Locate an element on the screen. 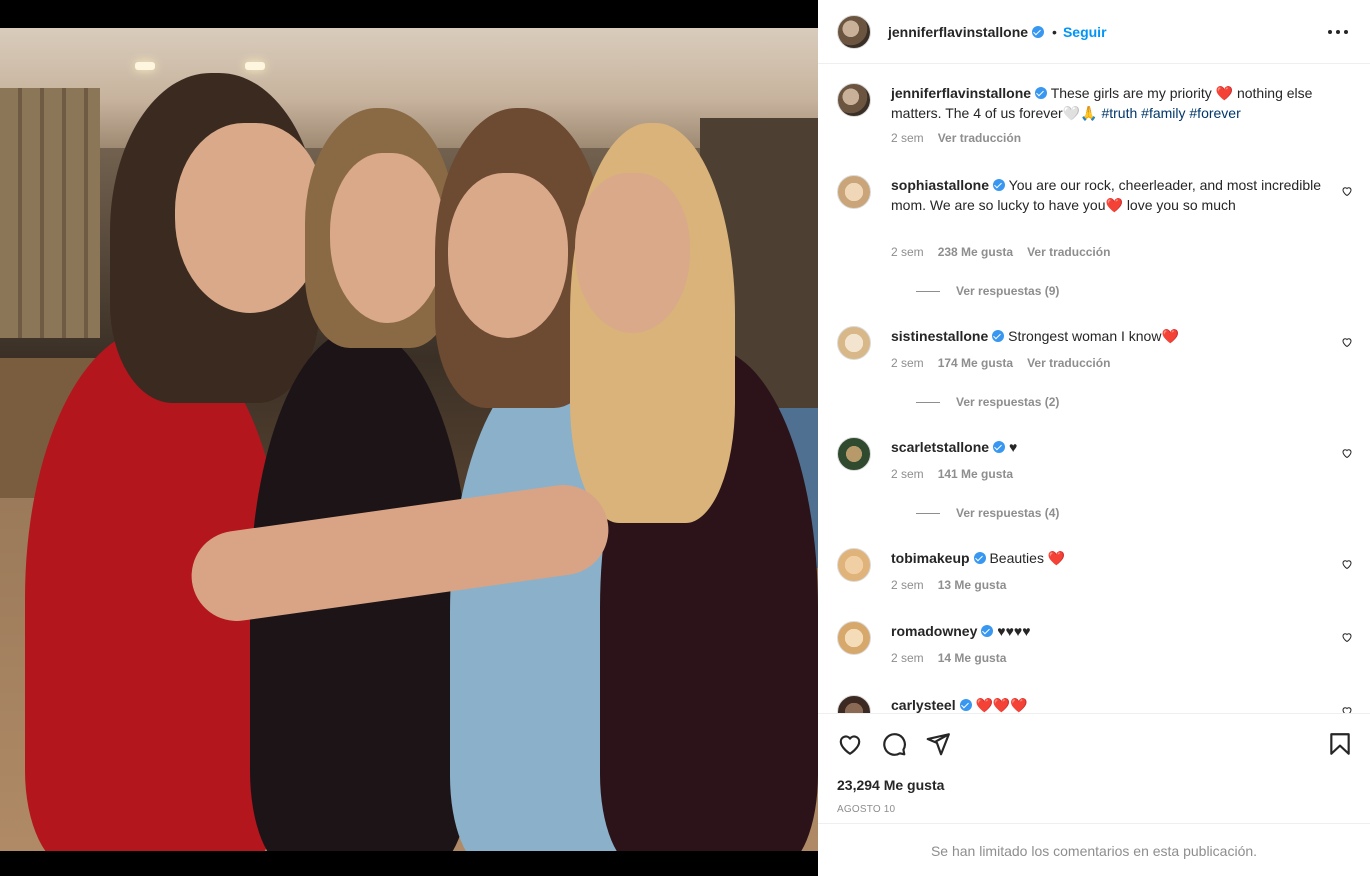 The width and height of the screenshot is (1370, 876). view-replies-label: Ver respuestas (9) is located at coordinates (1008, 291).